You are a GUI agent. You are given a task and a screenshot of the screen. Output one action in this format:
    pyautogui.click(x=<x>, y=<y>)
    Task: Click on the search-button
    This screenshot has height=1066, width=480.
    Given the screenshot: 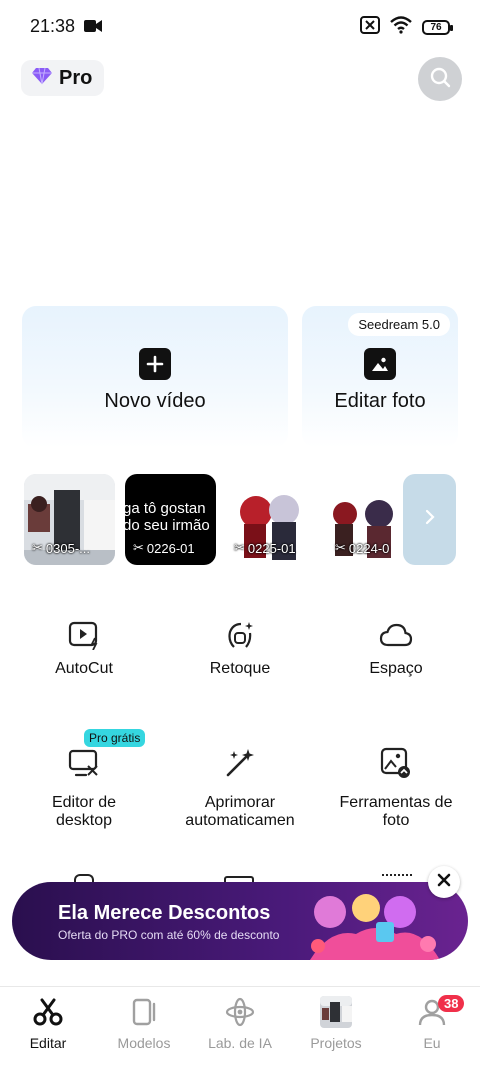 What is the action you would take?
    pyautogui.click(x=440, y=79)
    